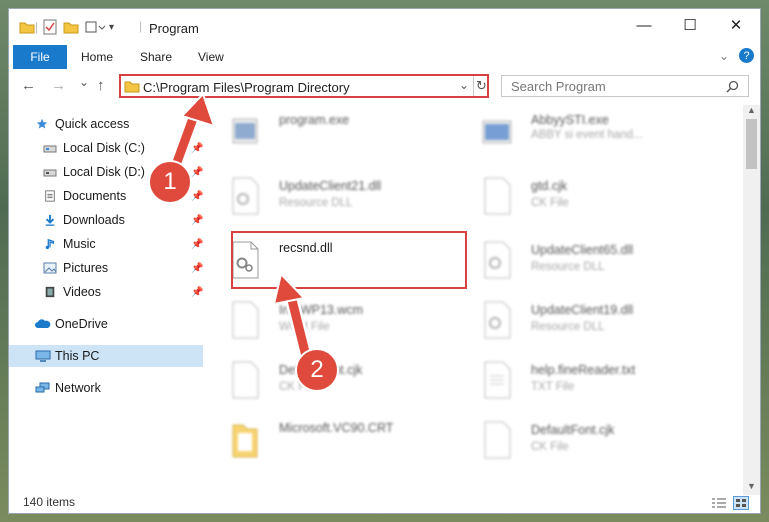 This screenshot has width=769, height=522. What do you see at coordinates (240, 231) in the screenshot?
I see `annotation-arrows` at bounding box center [240, 231].